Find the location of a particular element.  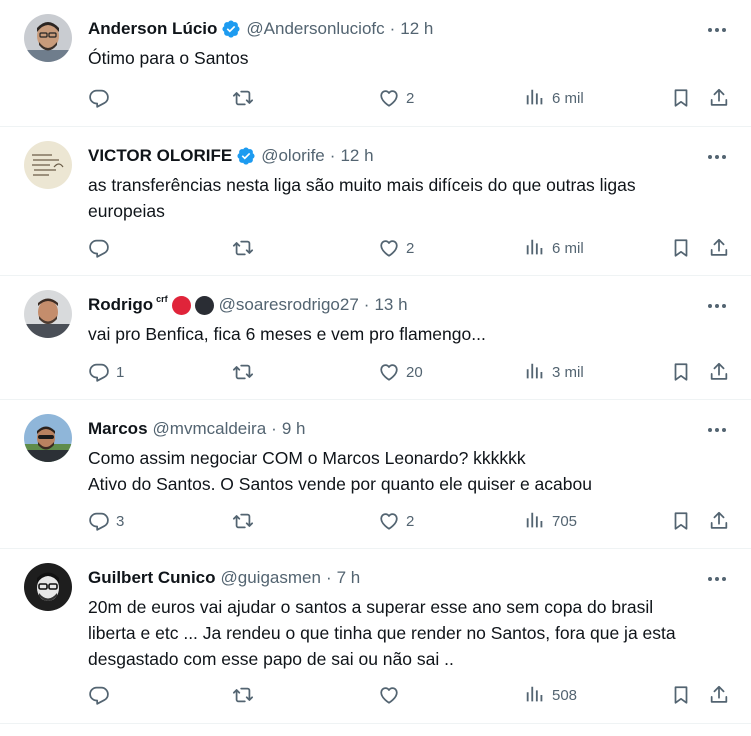

reply-button: 1 is located at coordinates (106, 372).